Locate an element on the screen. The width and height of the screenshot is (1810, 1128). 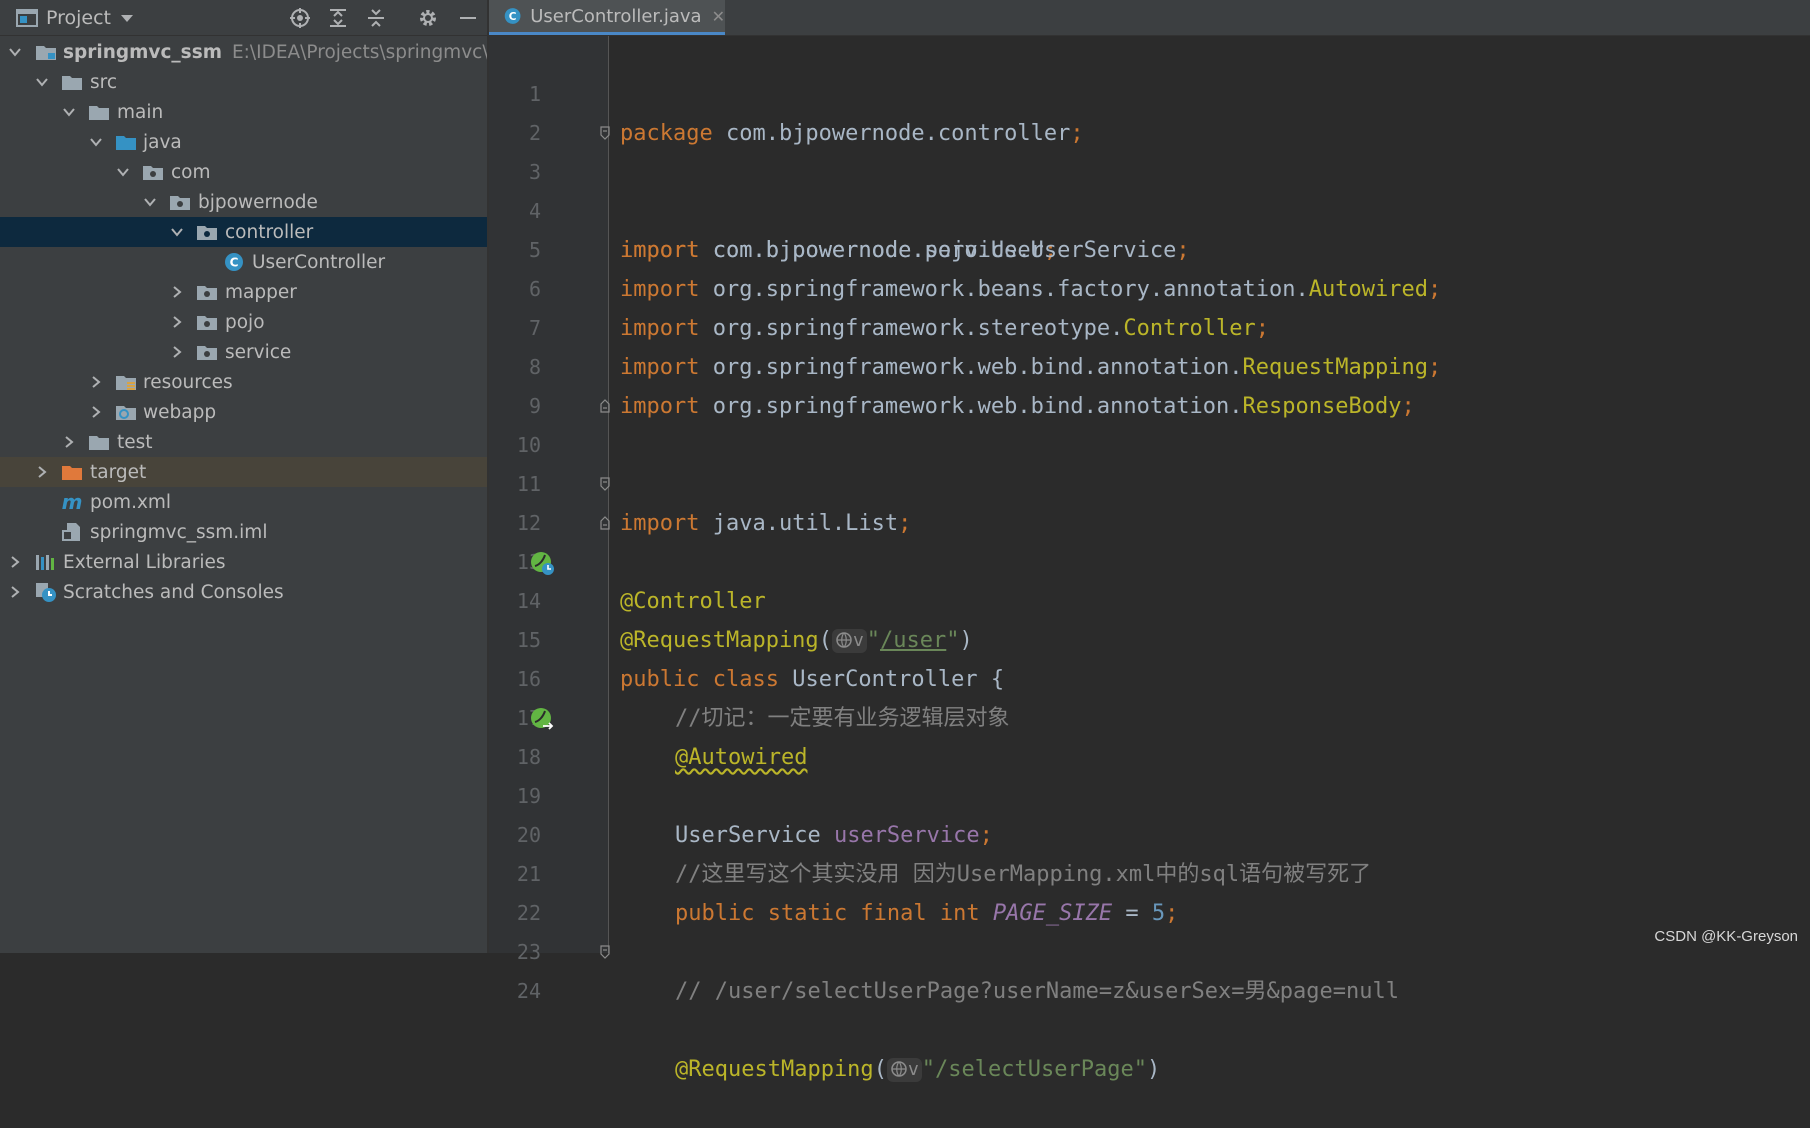
autowired-gutter-icon is located at coordinates (542, 719).